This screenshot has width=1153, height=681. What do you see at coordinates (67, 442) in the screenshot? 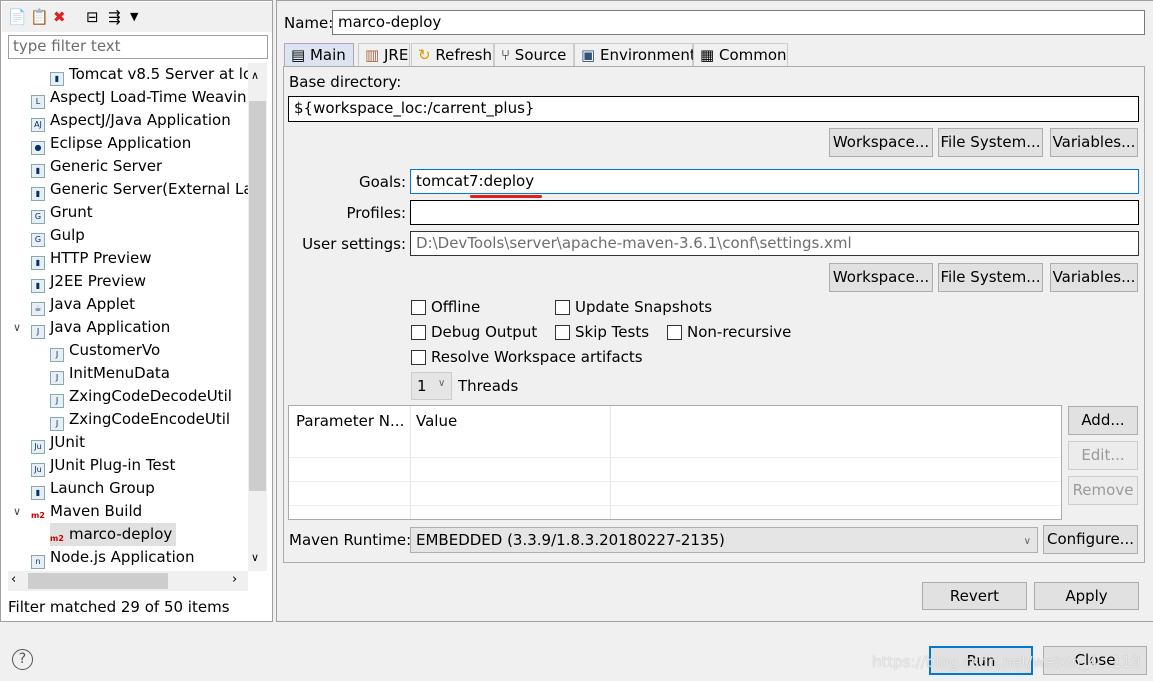
I see `tree-item-label: JUnit` at bounding box center [67, 442].